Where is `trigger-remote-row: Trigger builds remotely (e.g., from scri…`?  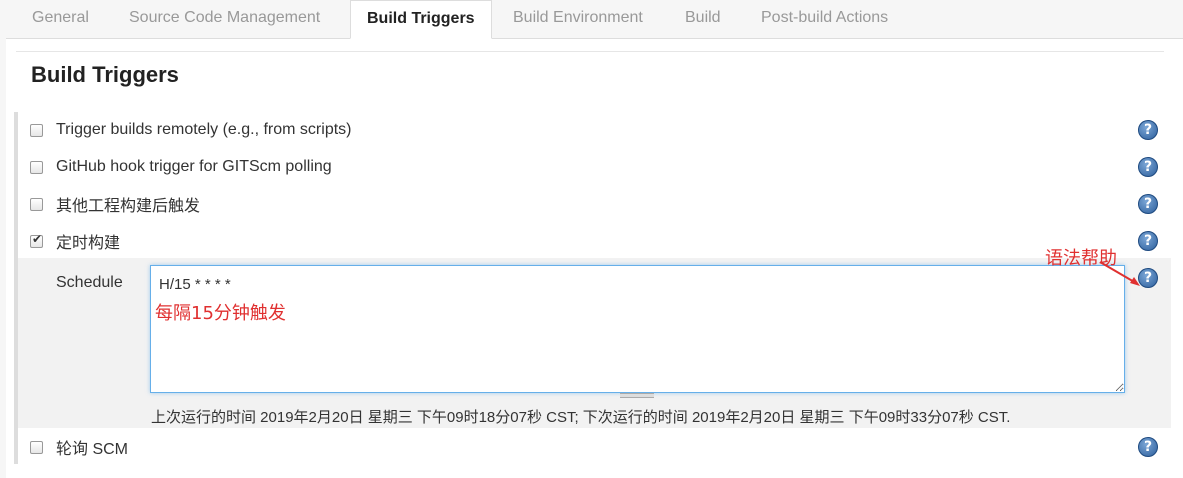
trigger-remote-row: Trigger builds remotely (e.g., from scri… is located at coordinates (190, 130).